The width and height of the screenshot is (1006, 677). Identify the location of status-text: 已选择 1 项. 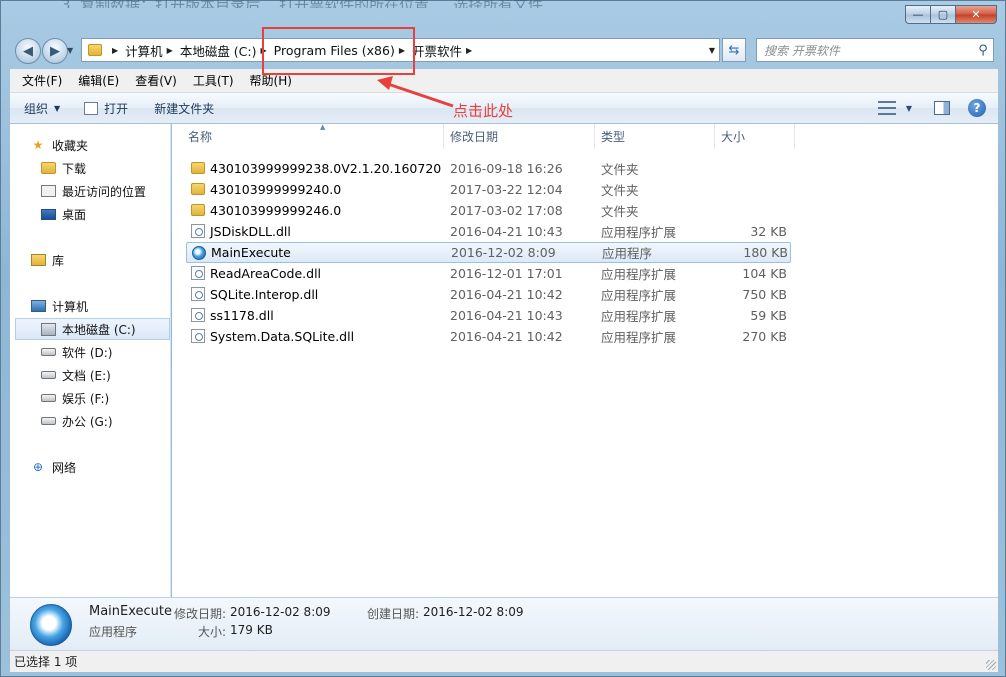
(46, 662).